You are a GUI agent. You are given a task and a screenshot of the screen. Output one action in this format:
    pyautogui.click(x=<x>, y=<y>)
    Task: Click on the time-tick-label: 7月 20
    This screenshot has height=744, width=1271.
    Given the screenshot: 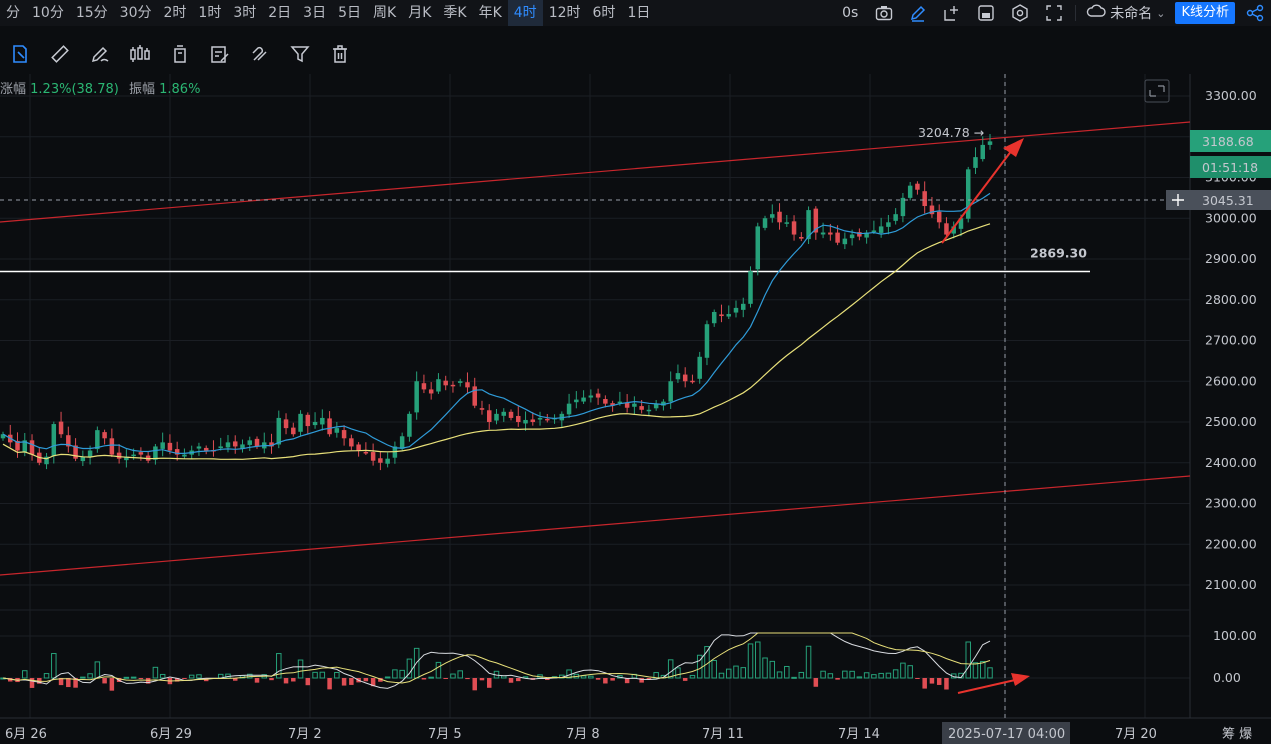 What is the action you would take?
    pyautogui.click(x=1136, y=734)
    